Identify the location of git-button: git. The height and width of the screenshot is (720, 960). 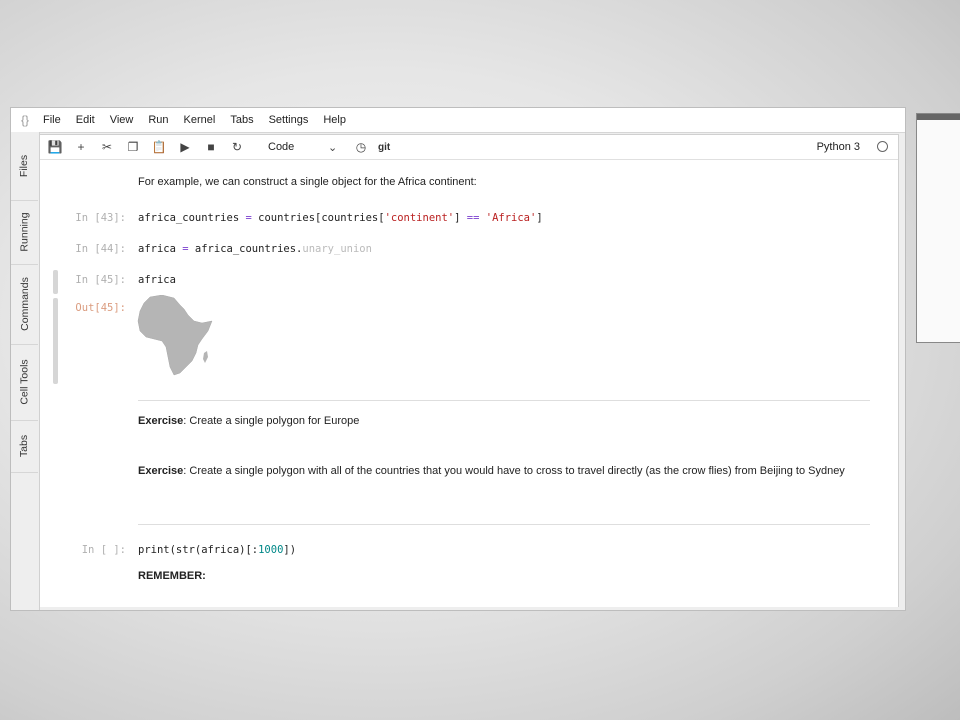
(384, 147).